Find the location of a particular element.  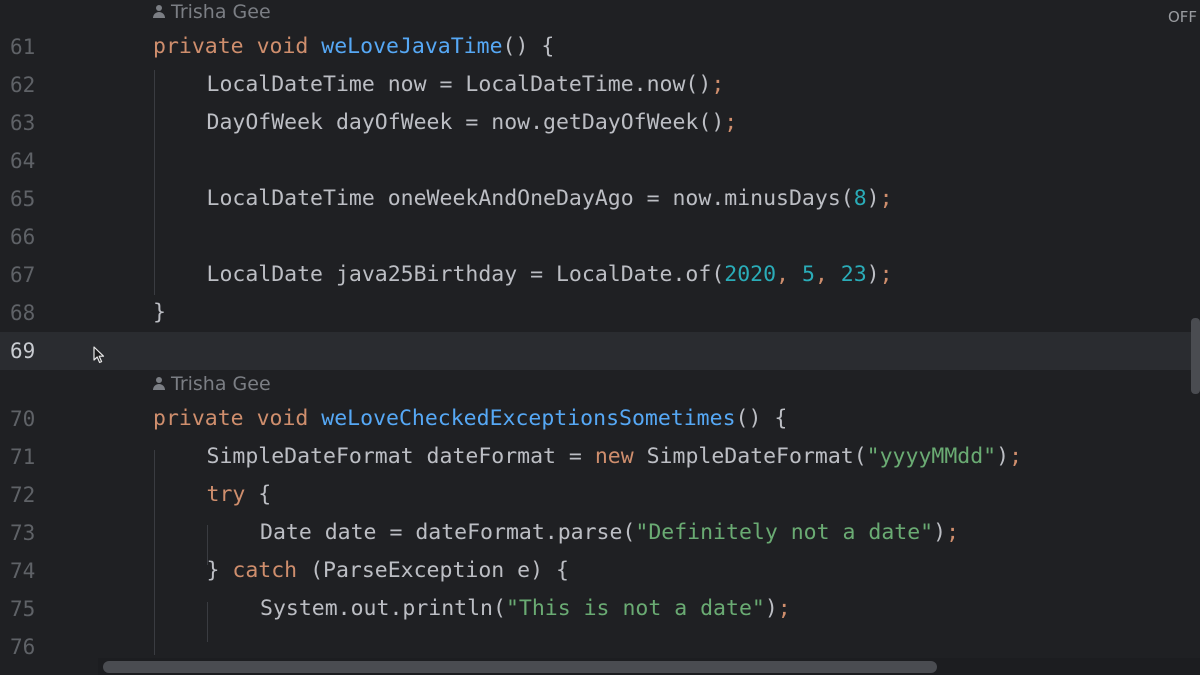

line-number: 72 is located at coordinates (40, 495).